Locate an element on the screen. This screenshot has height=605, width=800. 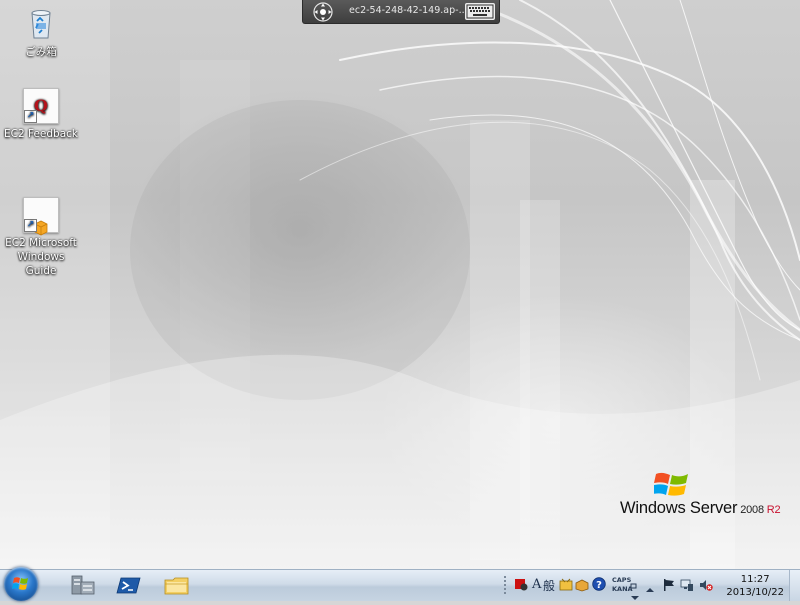
action-center-flag-icon is located at coordinates (669, 584).